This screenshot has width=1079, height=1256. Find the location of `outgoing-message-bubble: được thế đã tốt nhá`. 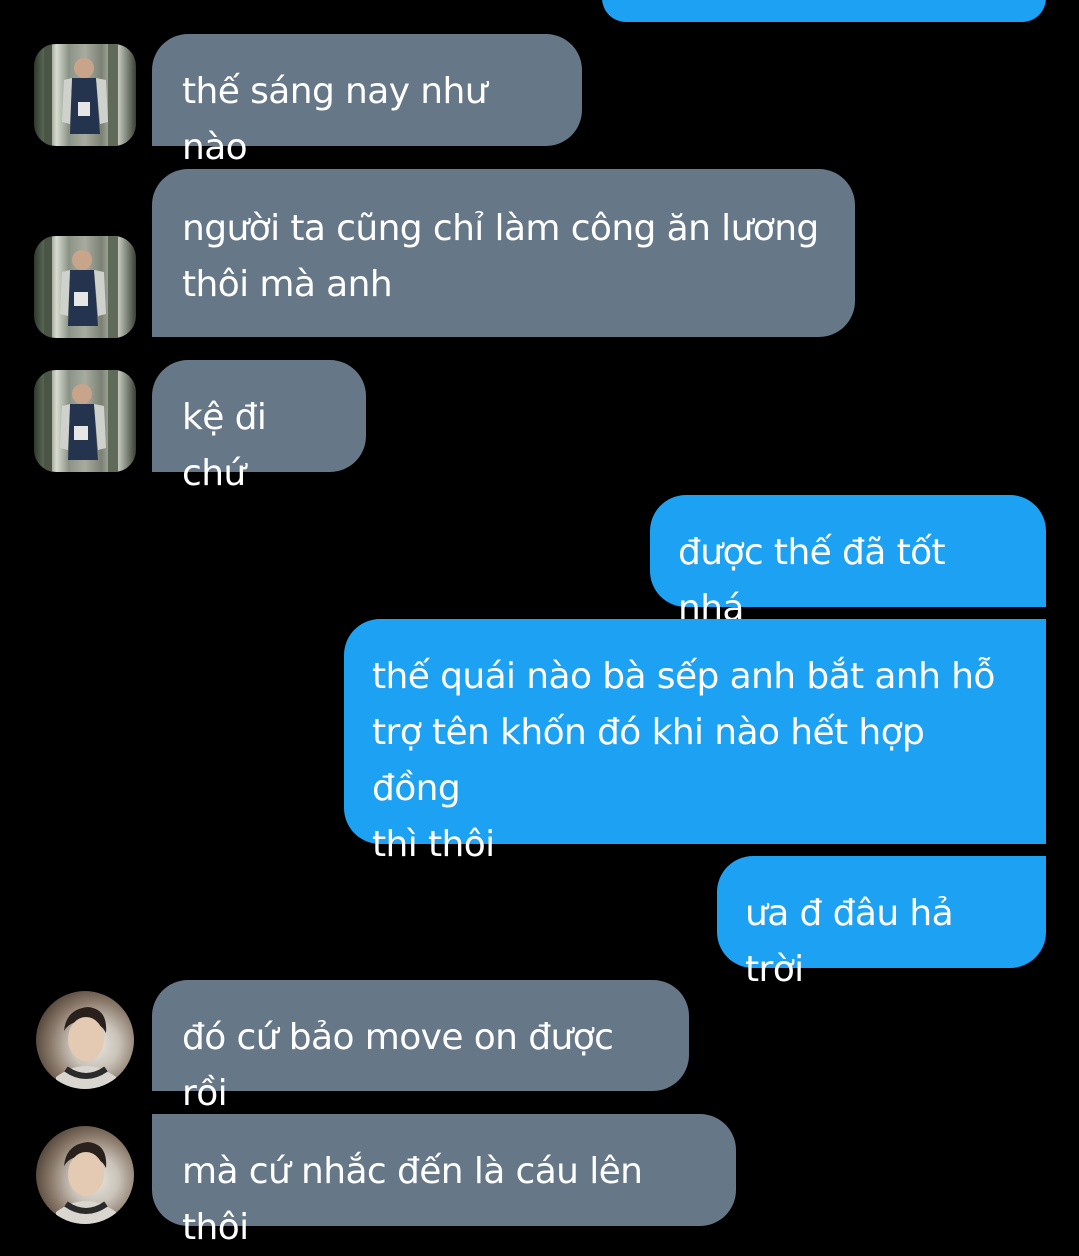

outgoing-message-bubble: được thế đã tốt nhá is located at coordinates (848, 562).